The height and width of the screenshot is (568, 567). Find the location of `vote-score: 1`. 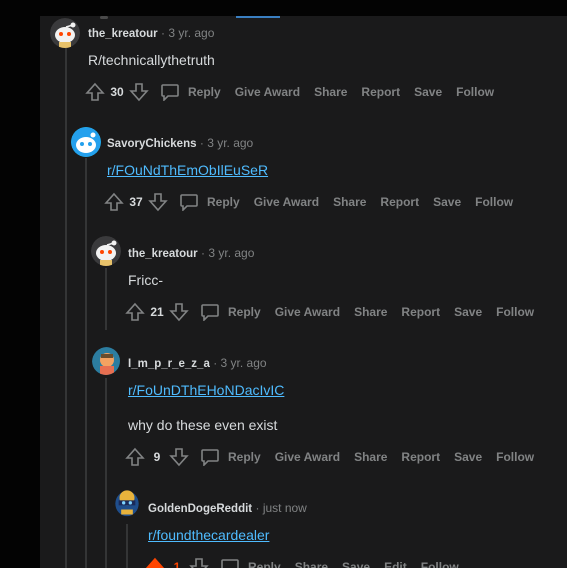

vote-score: 1 is located at coordinates (177, 564).